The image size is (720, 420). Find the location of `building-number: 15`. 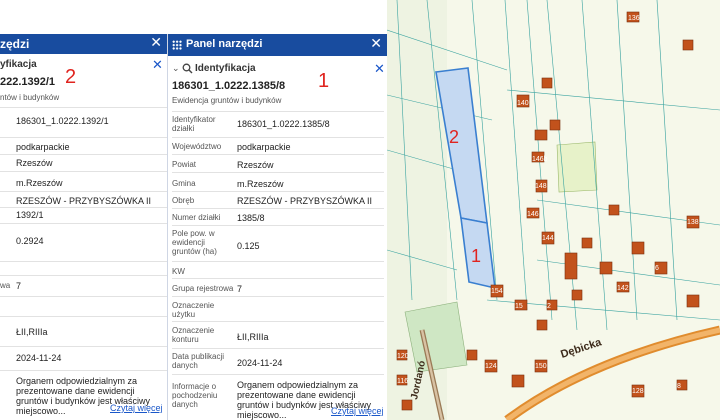

building-number: 15 is located at coordinates (519, 306).